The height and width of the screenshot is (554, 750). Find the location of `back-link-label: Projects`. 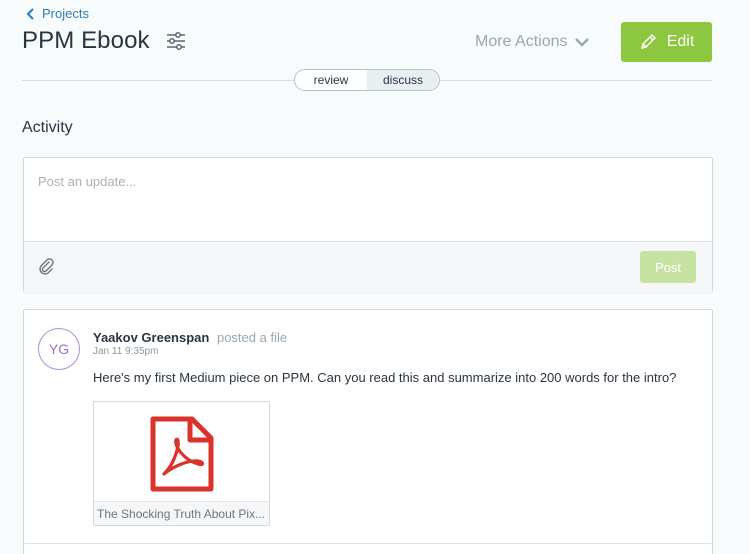

back-link-label: Projects is located at coordinates (65, 13).